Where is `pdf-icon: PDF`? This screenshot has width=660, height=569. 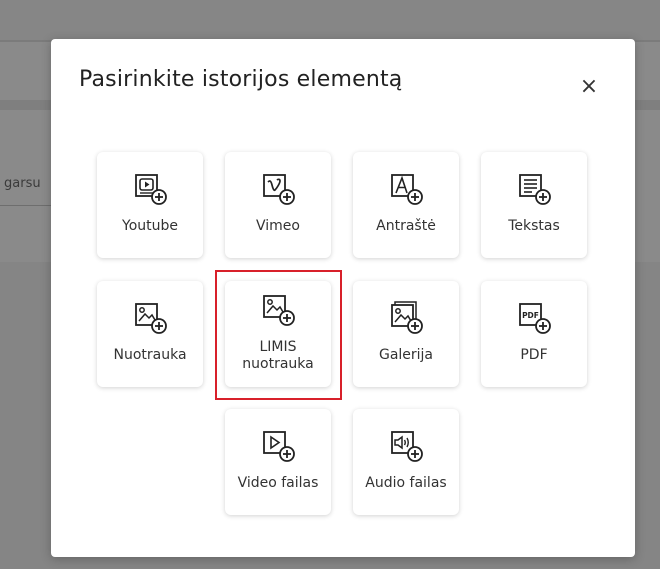 pdf-icon: PDF is located at coordinates (535, 318).